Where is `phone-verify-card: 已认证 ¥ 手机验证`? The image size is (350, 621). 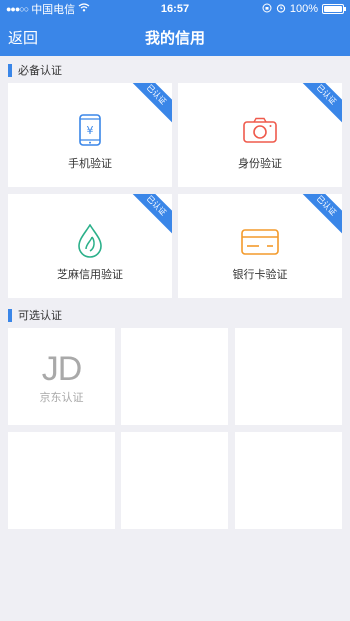
phone-verify-card: 已认证 ¥ 手机验证 is located at coordinates (90, 135).